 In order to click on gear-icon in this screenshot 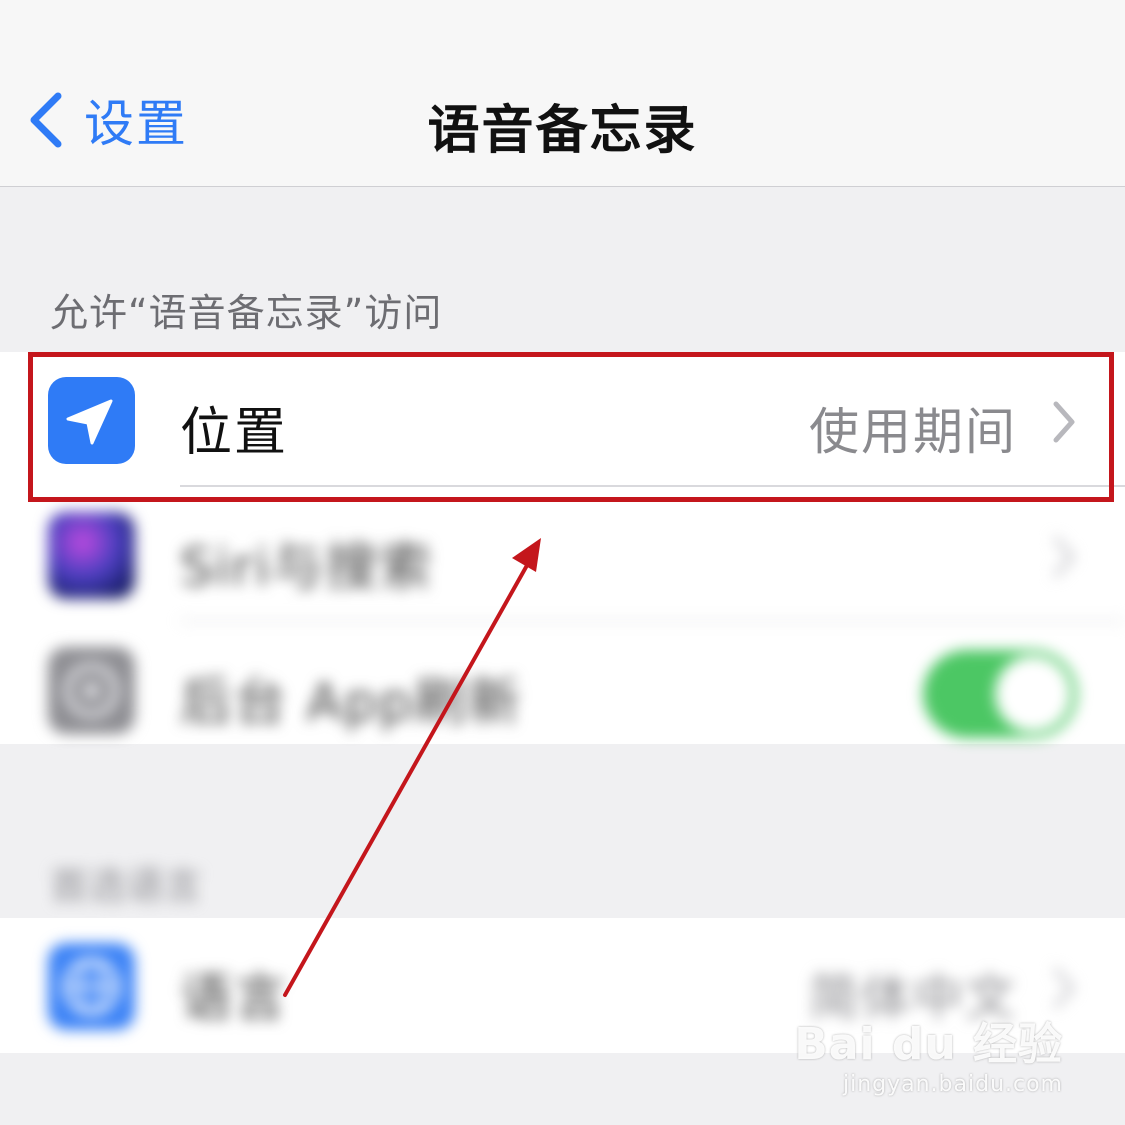, I will do `click(91, 690)`.